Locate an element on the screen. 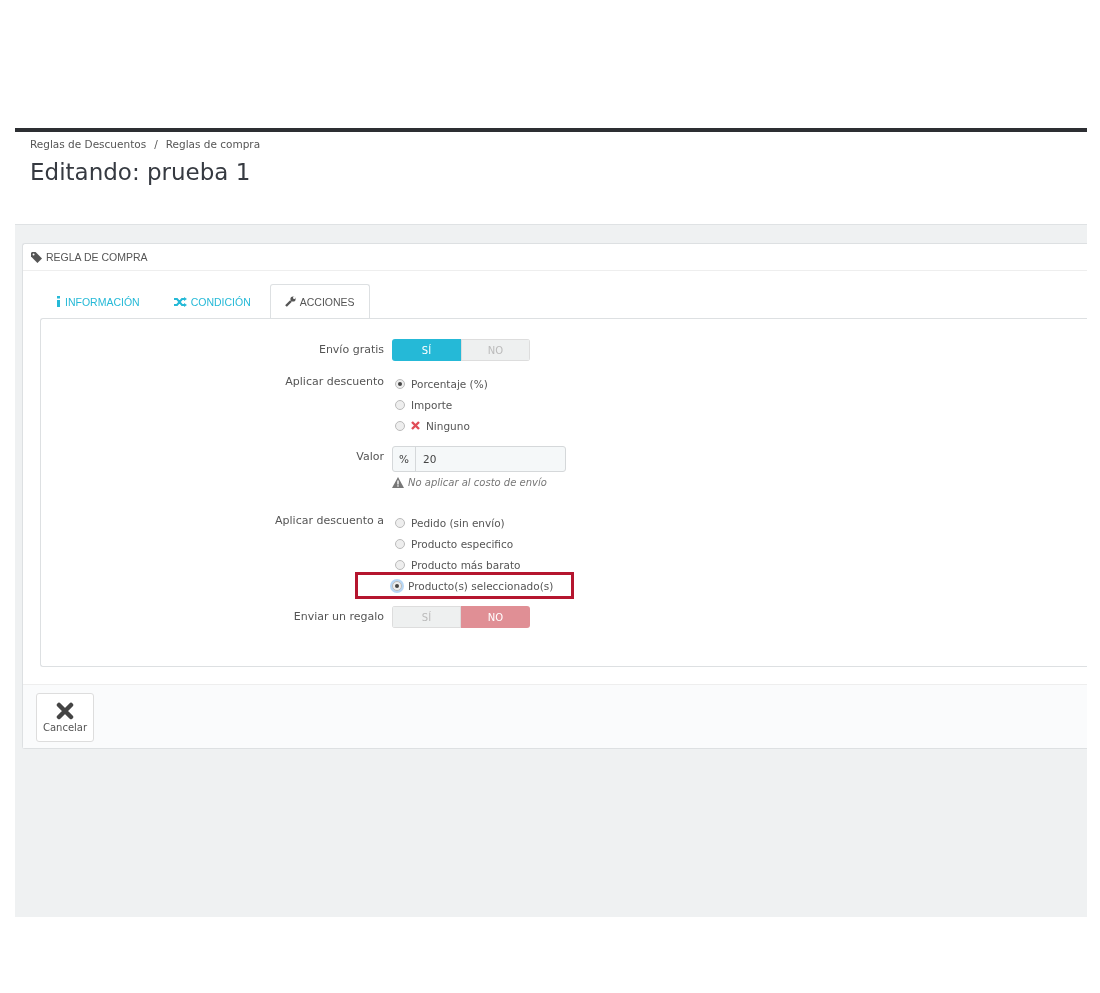 Image resolution: width=1100 pixels, height=993 pixels. input-prefix: % is located at coordinates (404, 459).